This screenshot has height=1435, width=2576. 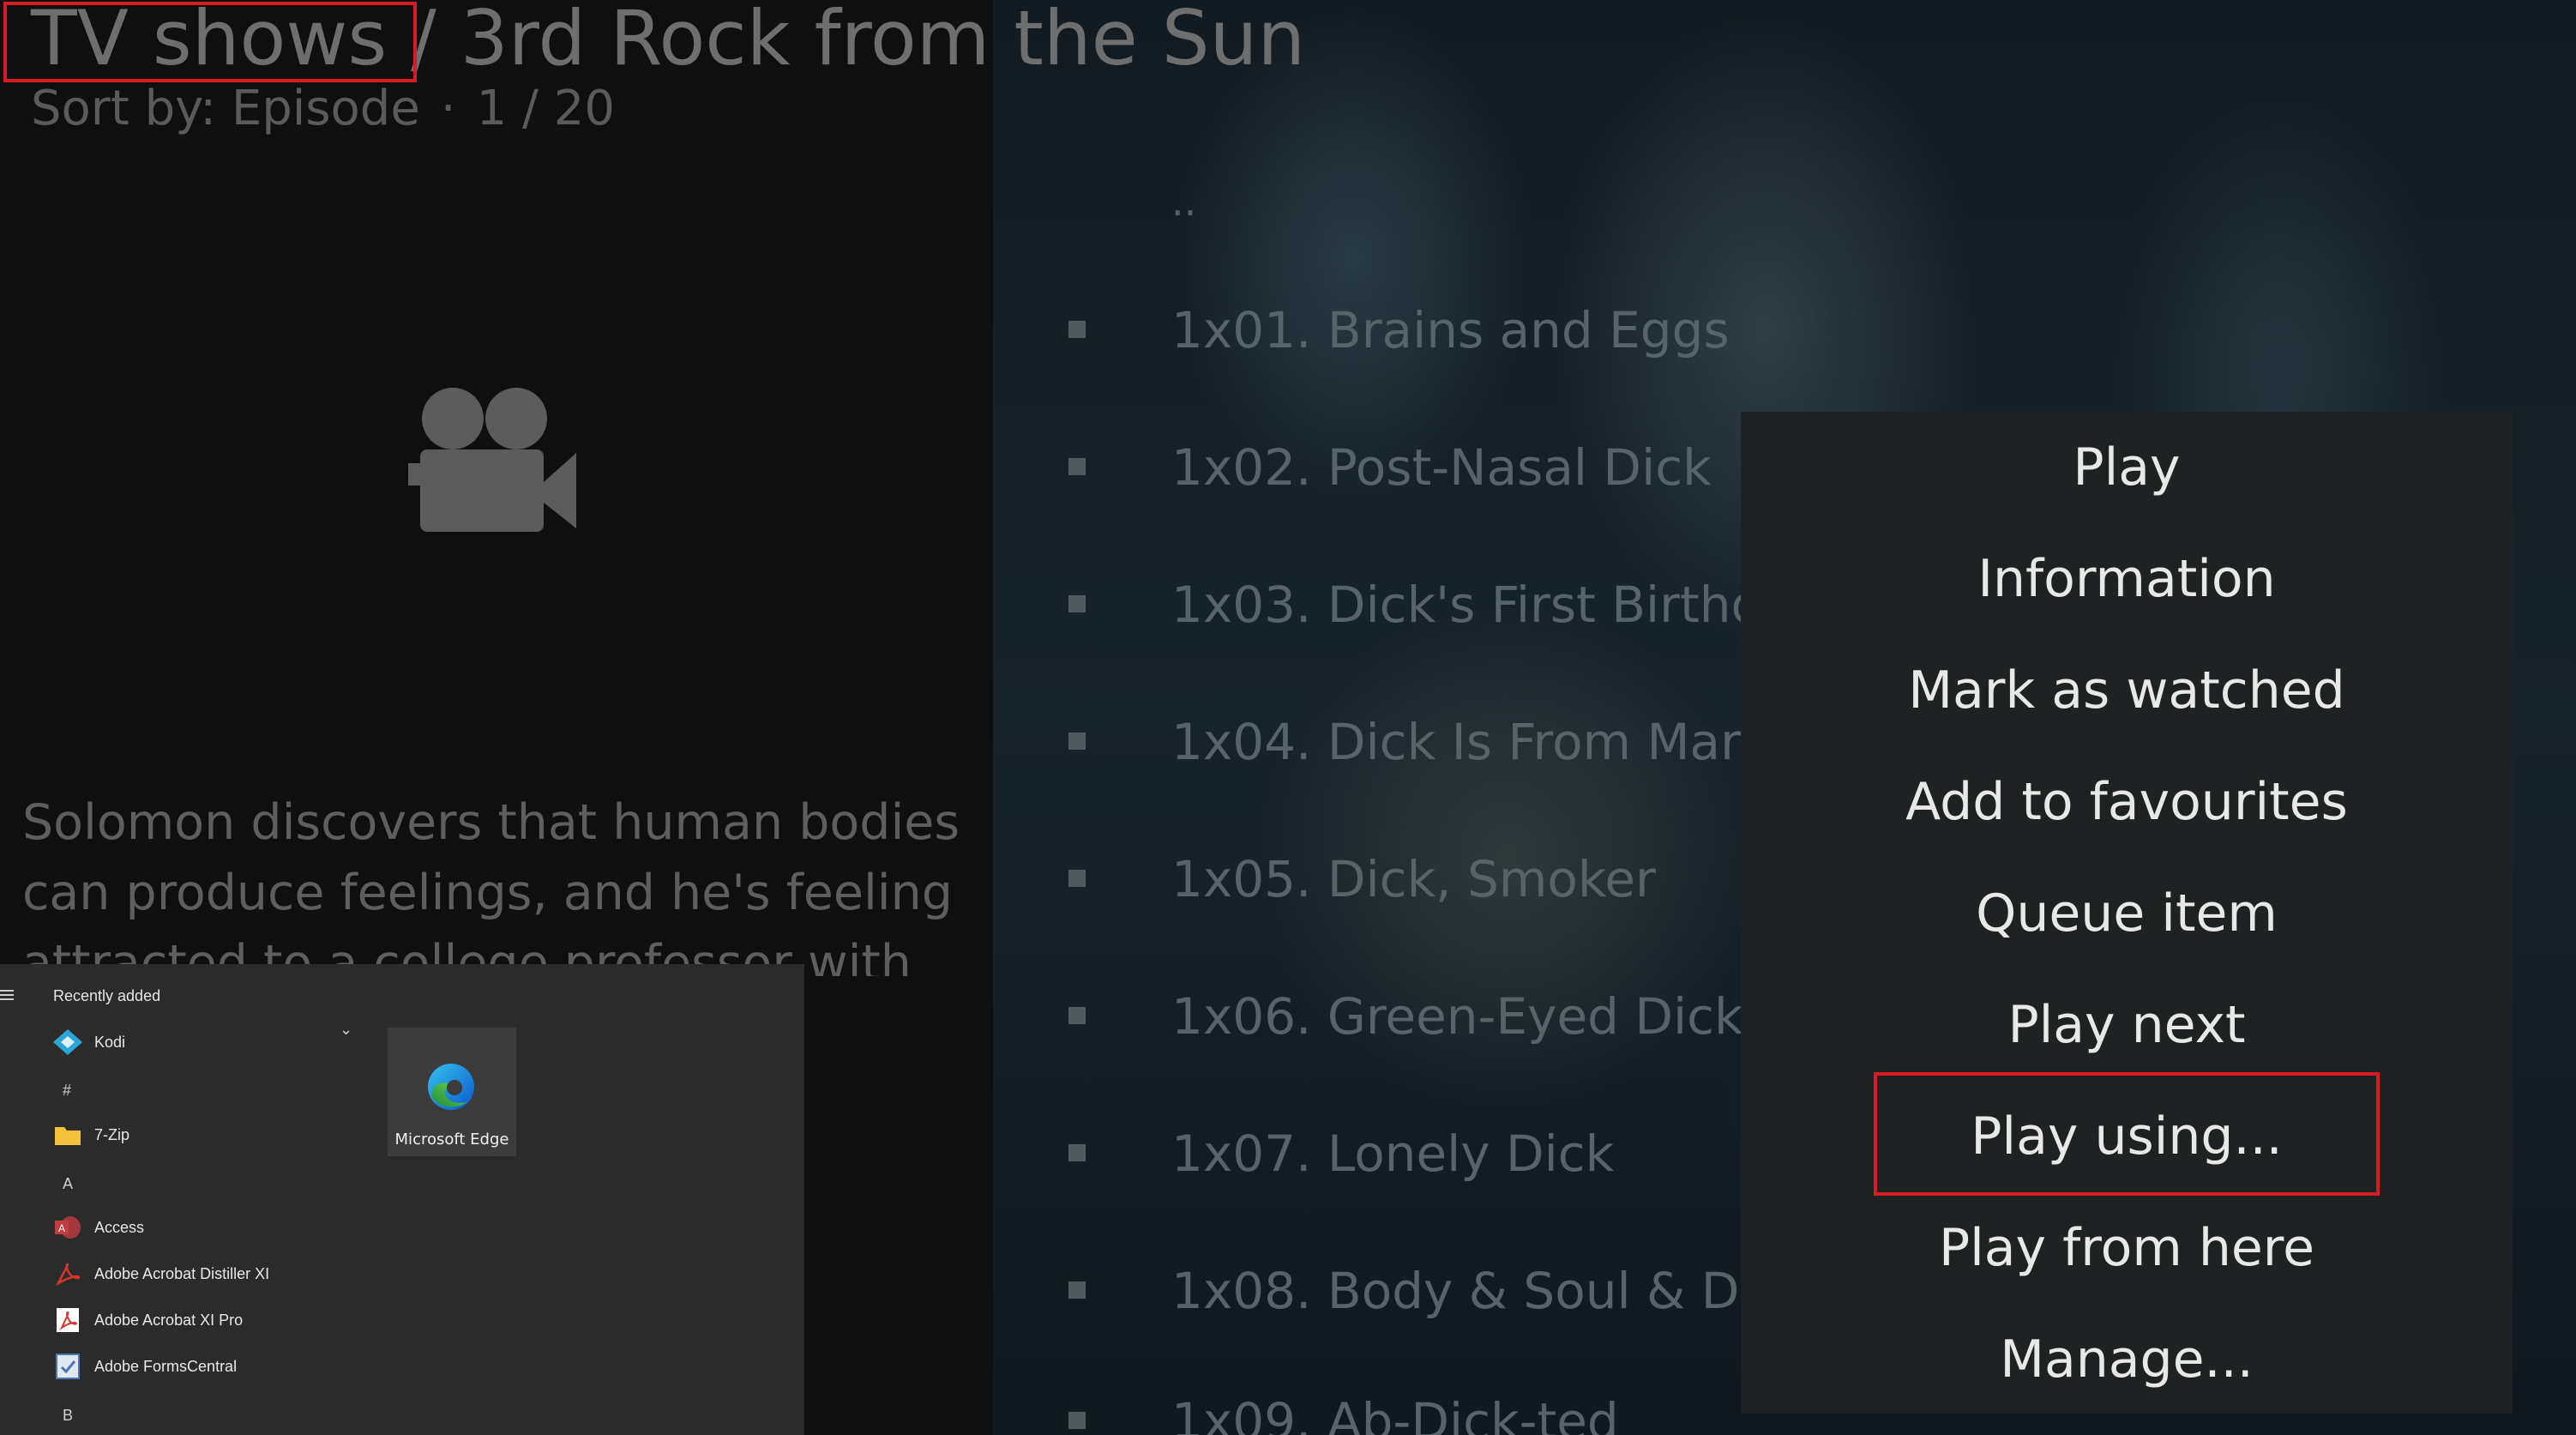 What do you see at coordinates (1184, 201) in the screenshot?
I see `episode-label: ..` at bounding box center [1184, 201].